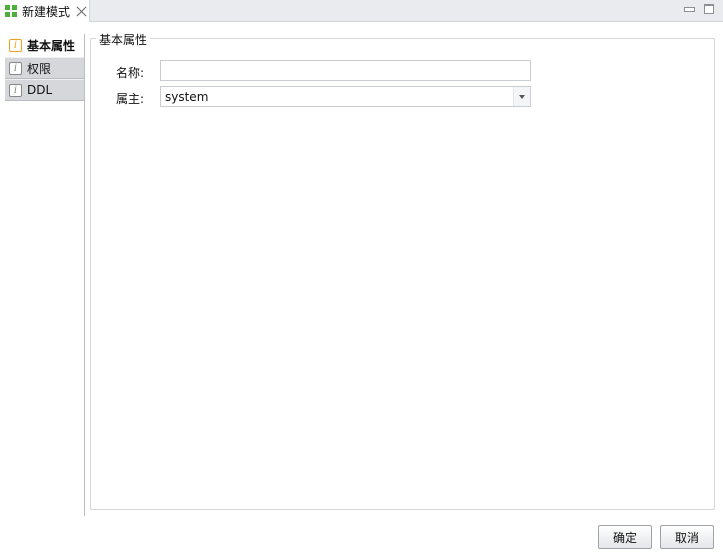 This screenshot has width=723, height=559. I want to click on tab-new-schema: 新建模式, so click(45, 11).